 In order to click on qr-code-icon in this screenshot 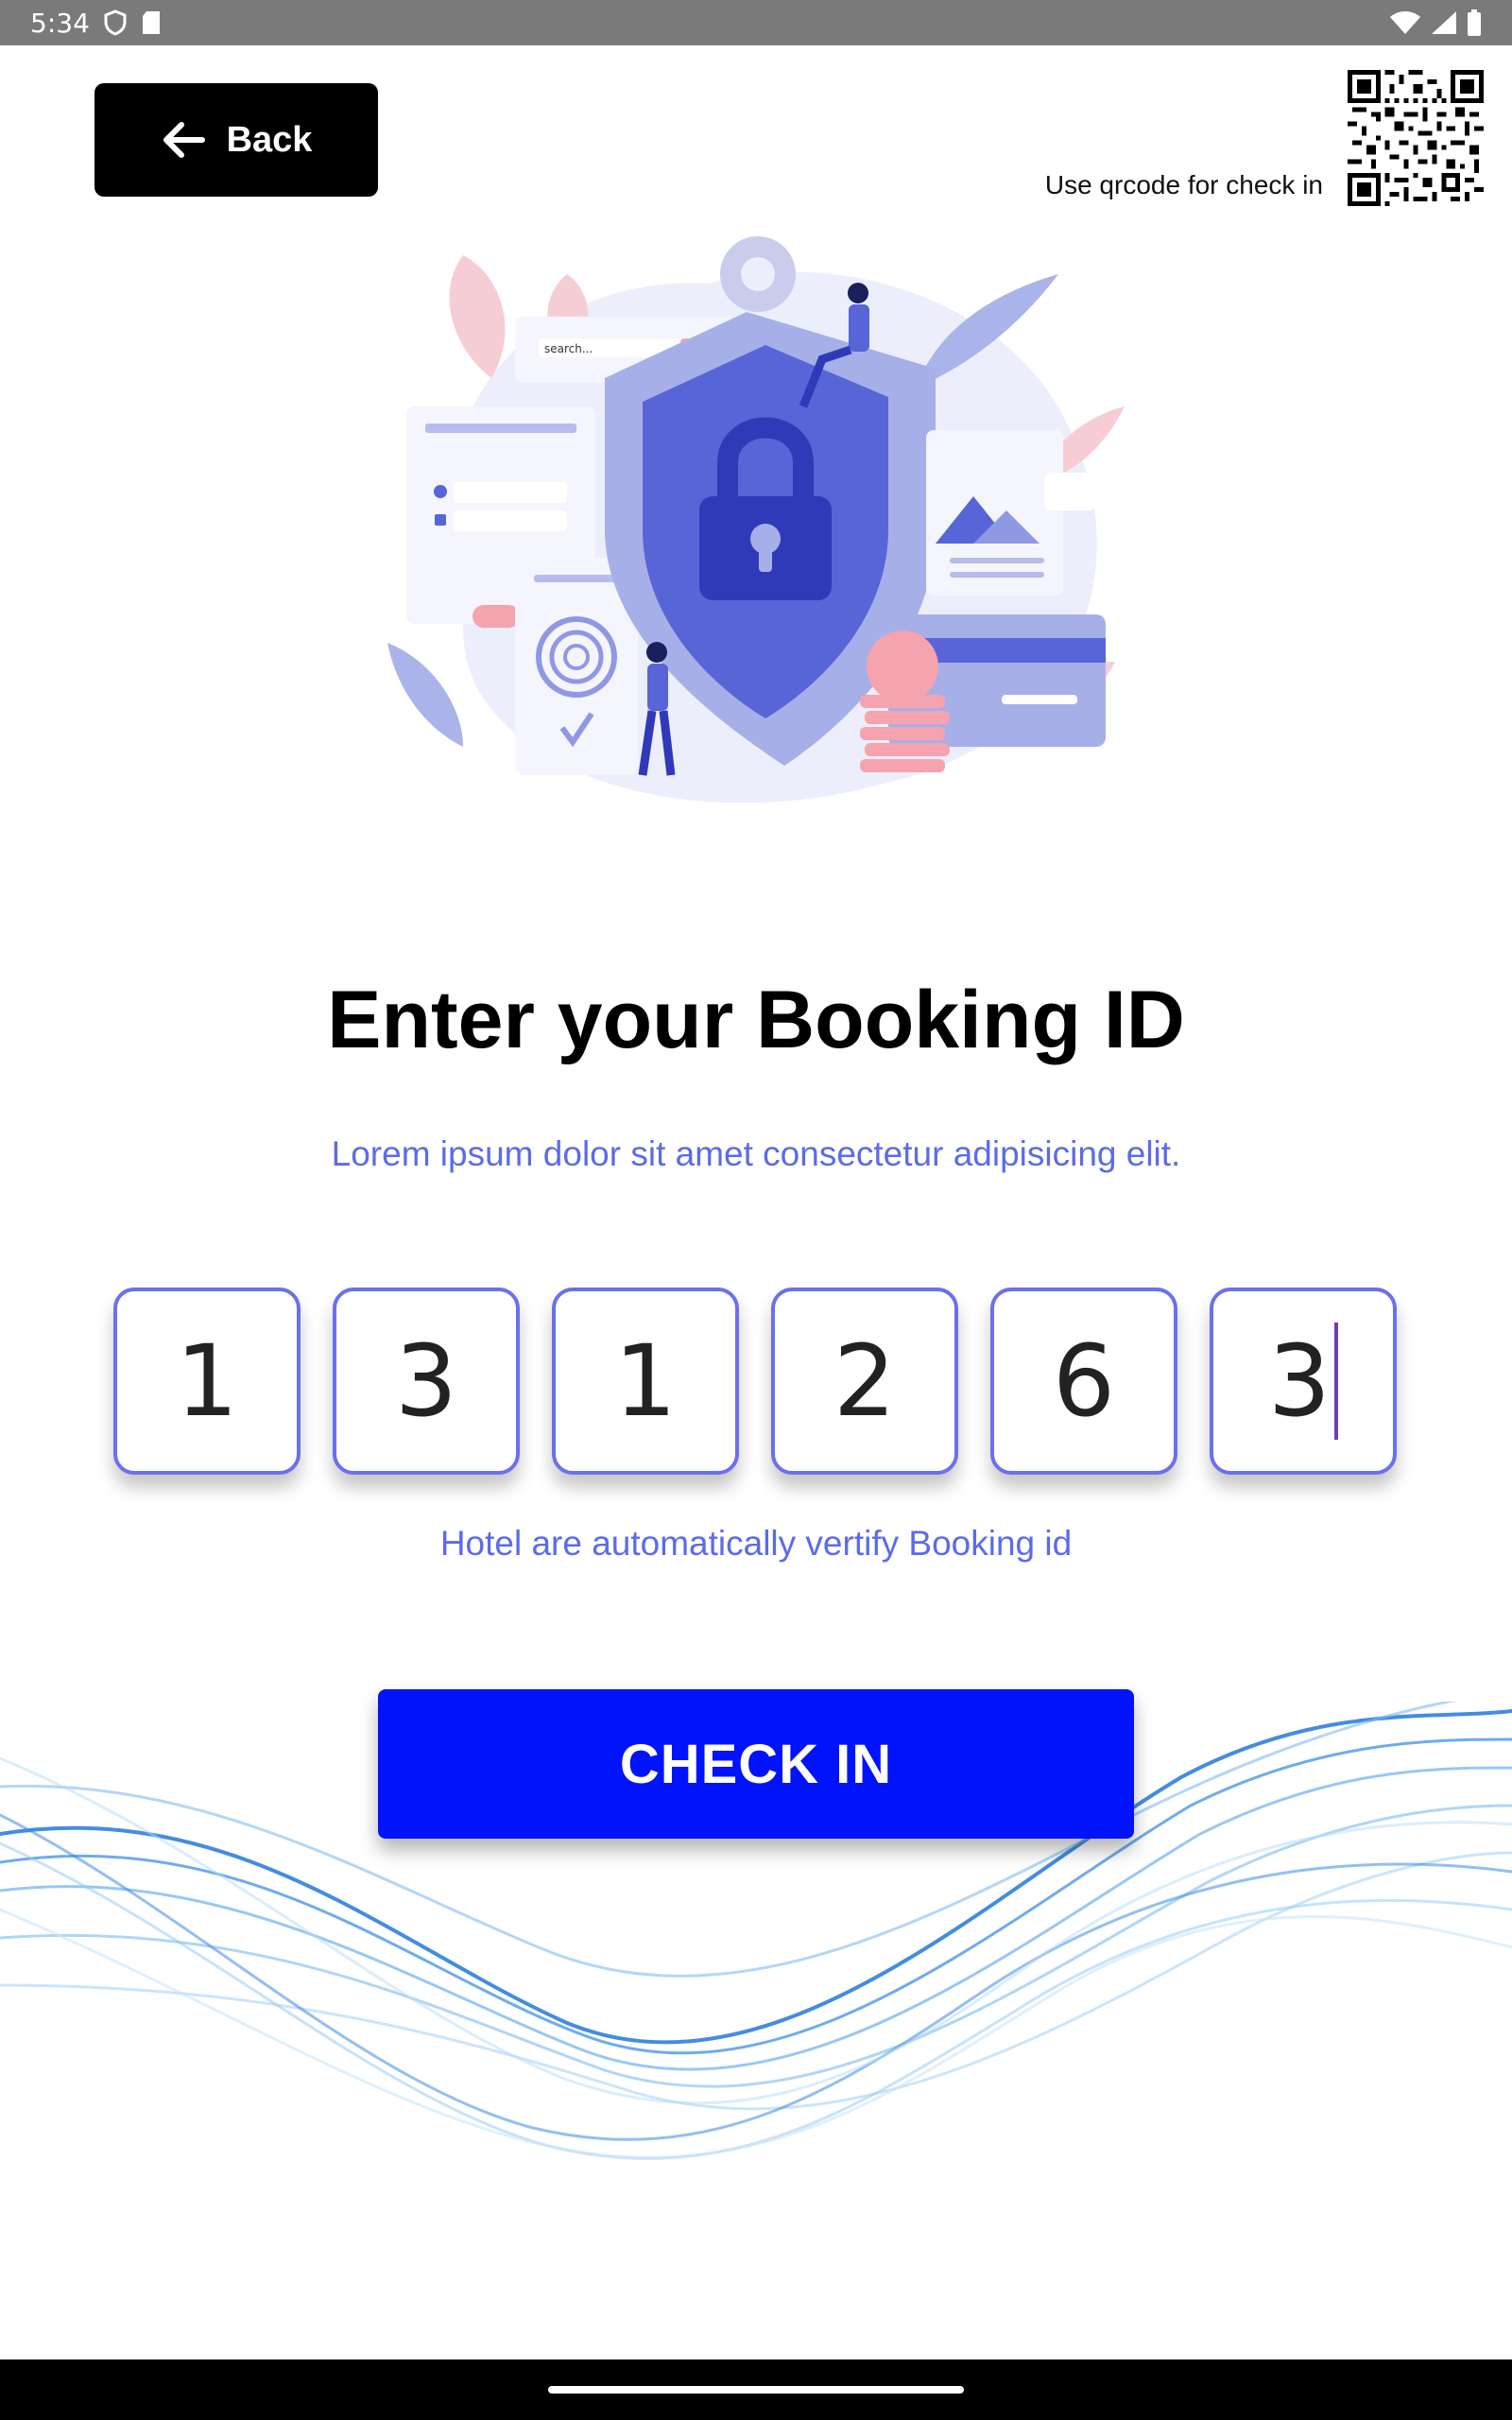, I will do `click(1416, 138)`.